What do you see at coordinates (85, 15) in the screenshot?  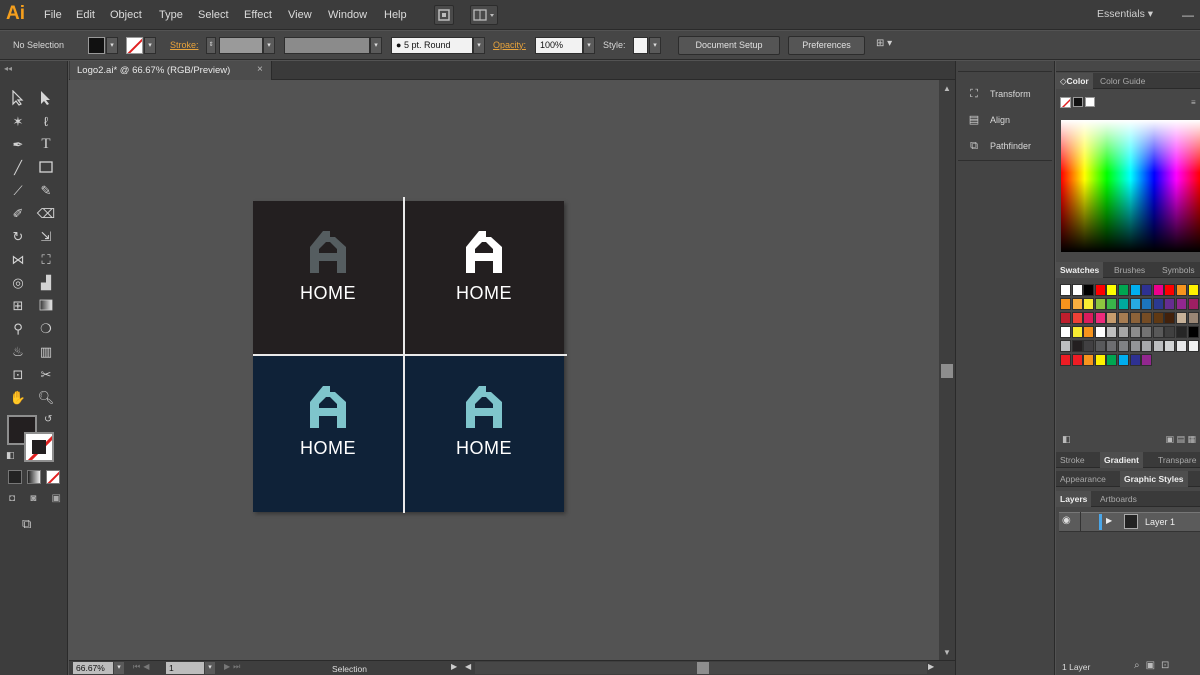 I see `menu-edit: Edit` at bounding box center [85, 15].